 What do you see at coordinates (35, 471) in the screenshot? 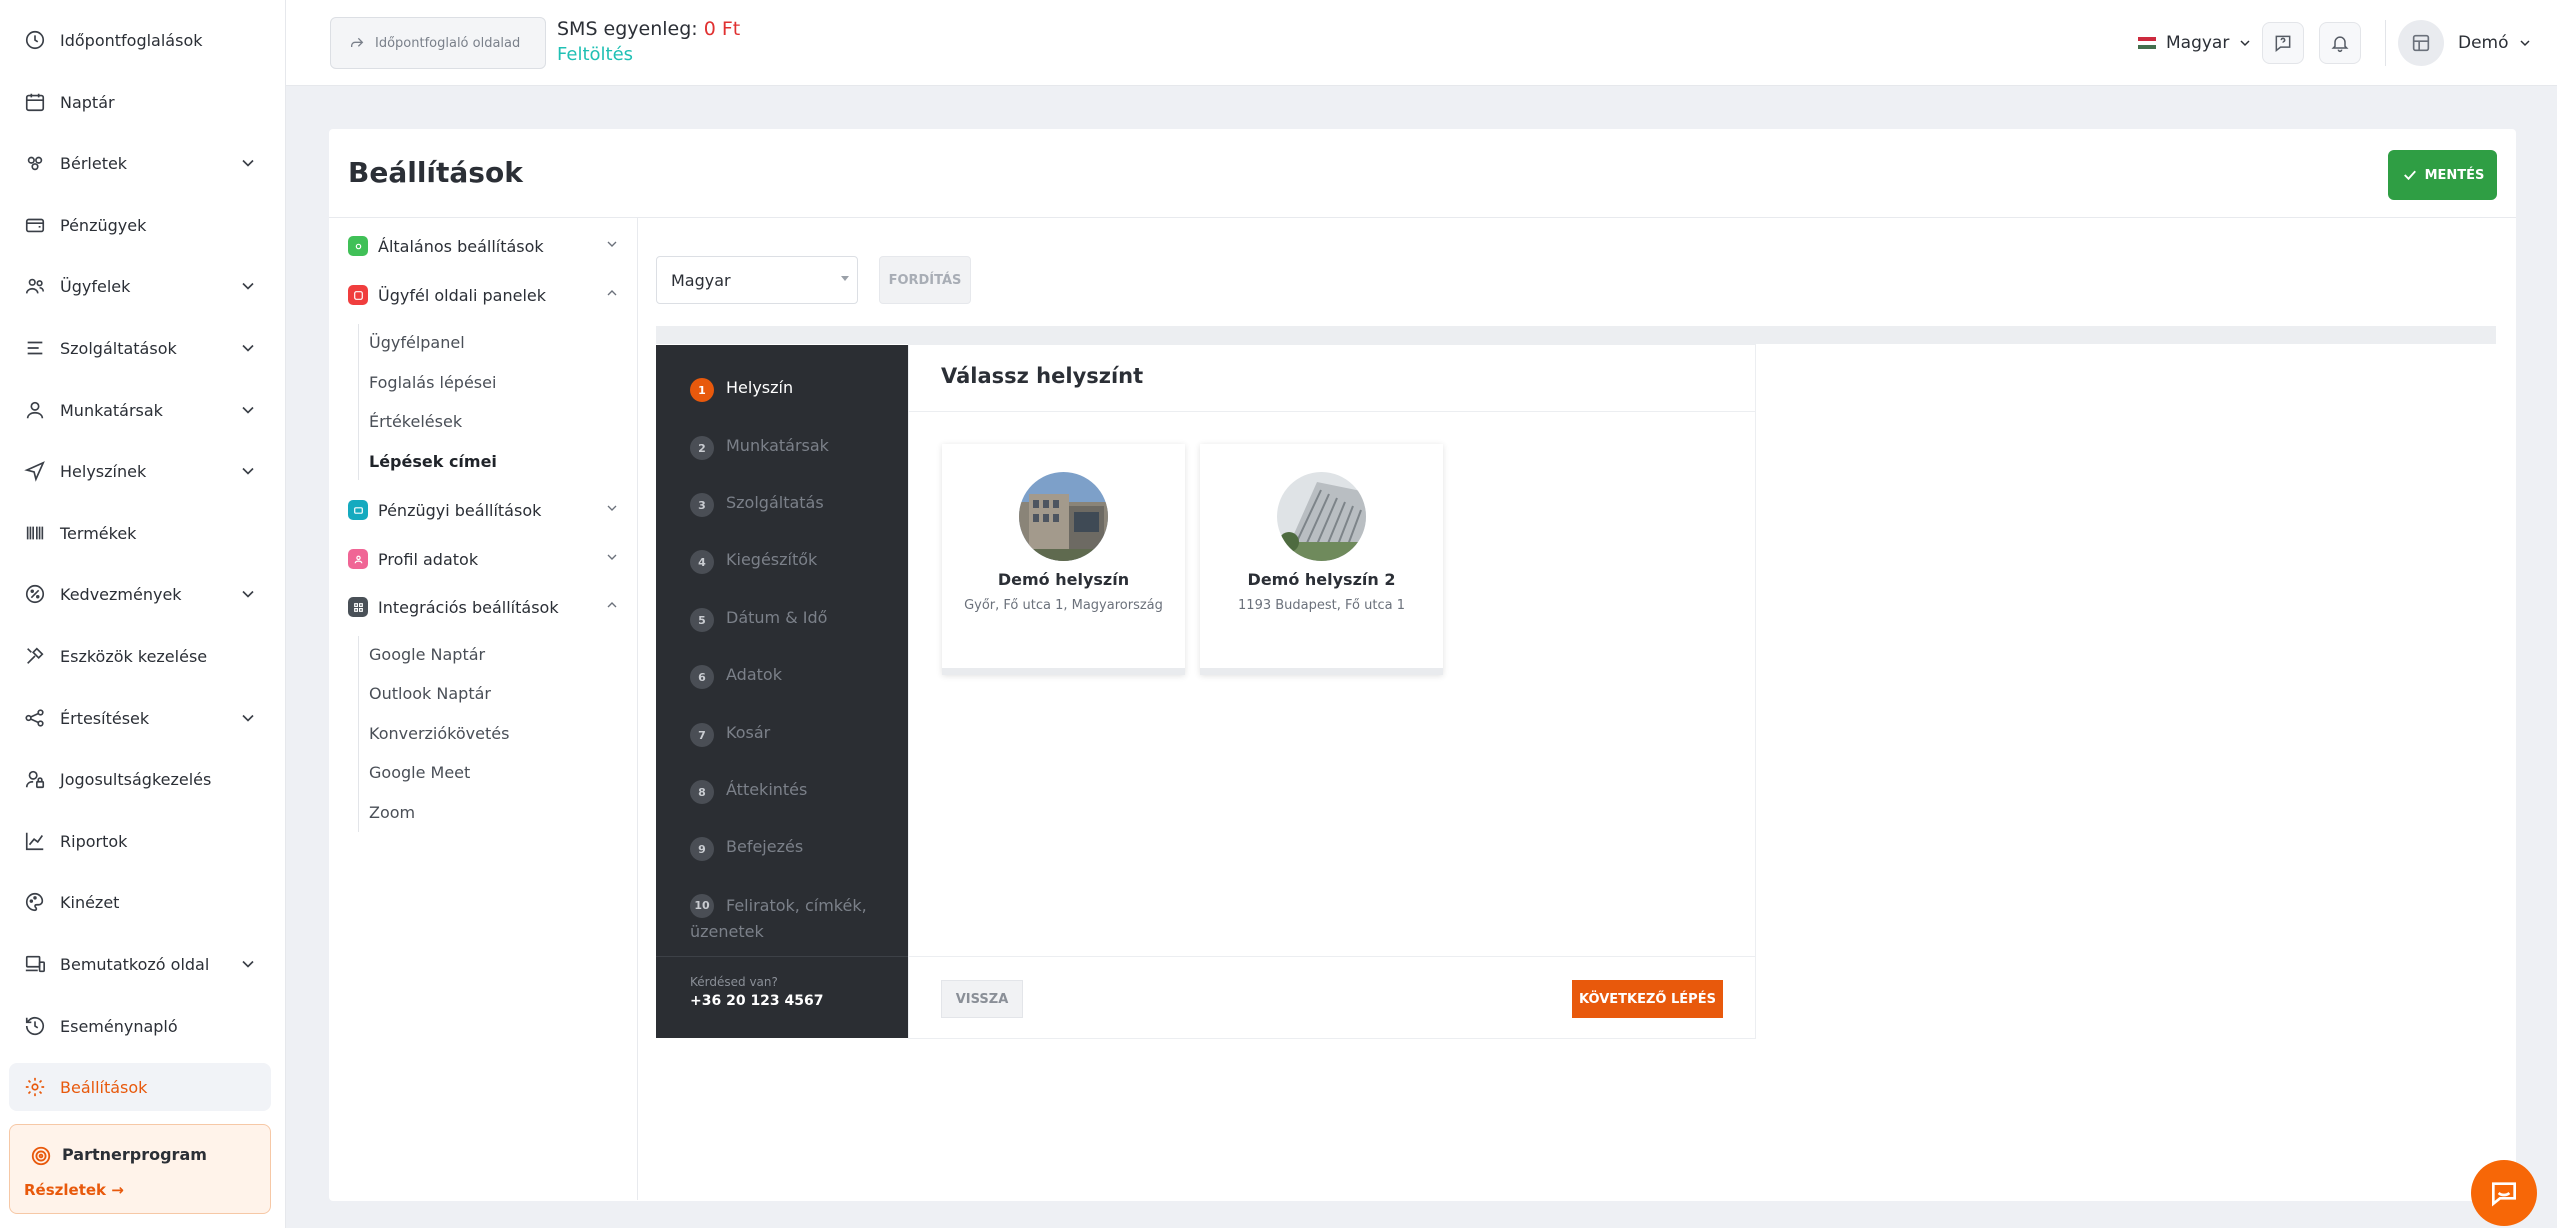
I see `navigation-icon` at bounding box center [35, 471].